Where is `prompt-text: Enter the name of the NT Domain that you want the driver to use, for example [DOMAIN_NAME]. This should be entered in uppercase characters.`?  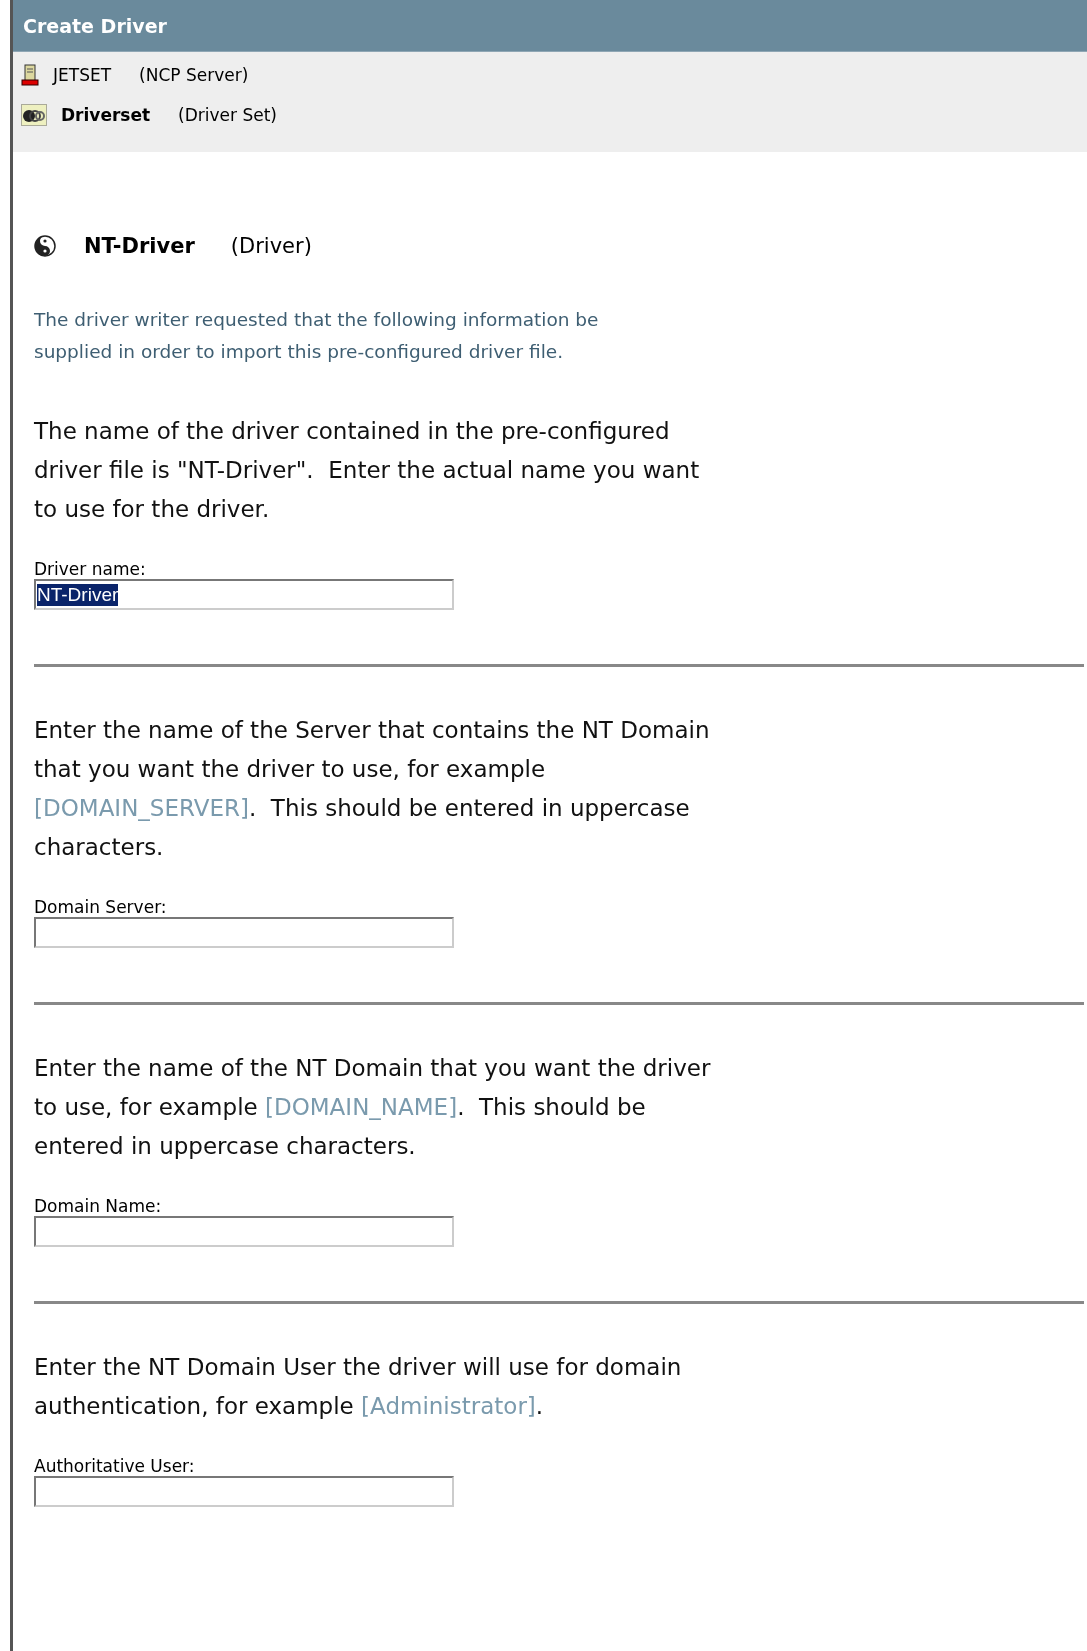
prompt-text: Enter the name of the NT Domain that you want the driver to use, for example [DOMAIN_NAME]. This should be entered in uppercase characters. is located at coordinates (373, 1107).